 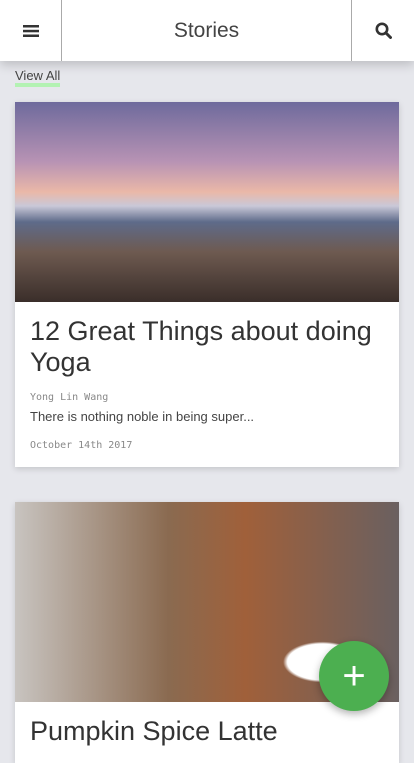 What do you see at coordinates (38, 77) in the screenshot?
I see `view-all-link: View All` at bounding box center [38, 77].